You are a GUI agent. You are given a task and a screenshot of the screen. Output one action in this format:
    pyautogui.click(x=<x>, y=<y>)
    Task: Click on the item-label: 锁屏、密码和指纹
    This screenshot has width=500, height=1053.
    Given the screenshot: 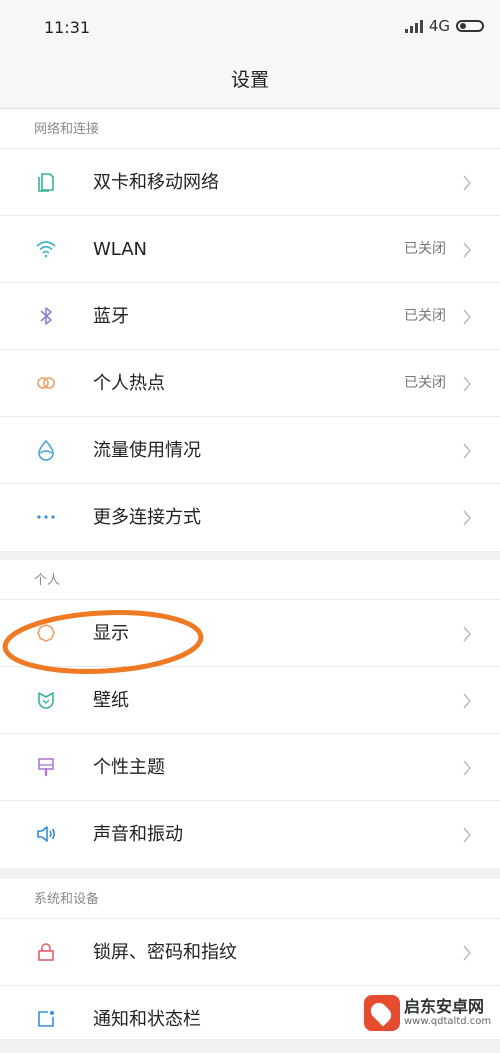 What is the action you would take?
    pyautogui.click(x=165, y=952)
    